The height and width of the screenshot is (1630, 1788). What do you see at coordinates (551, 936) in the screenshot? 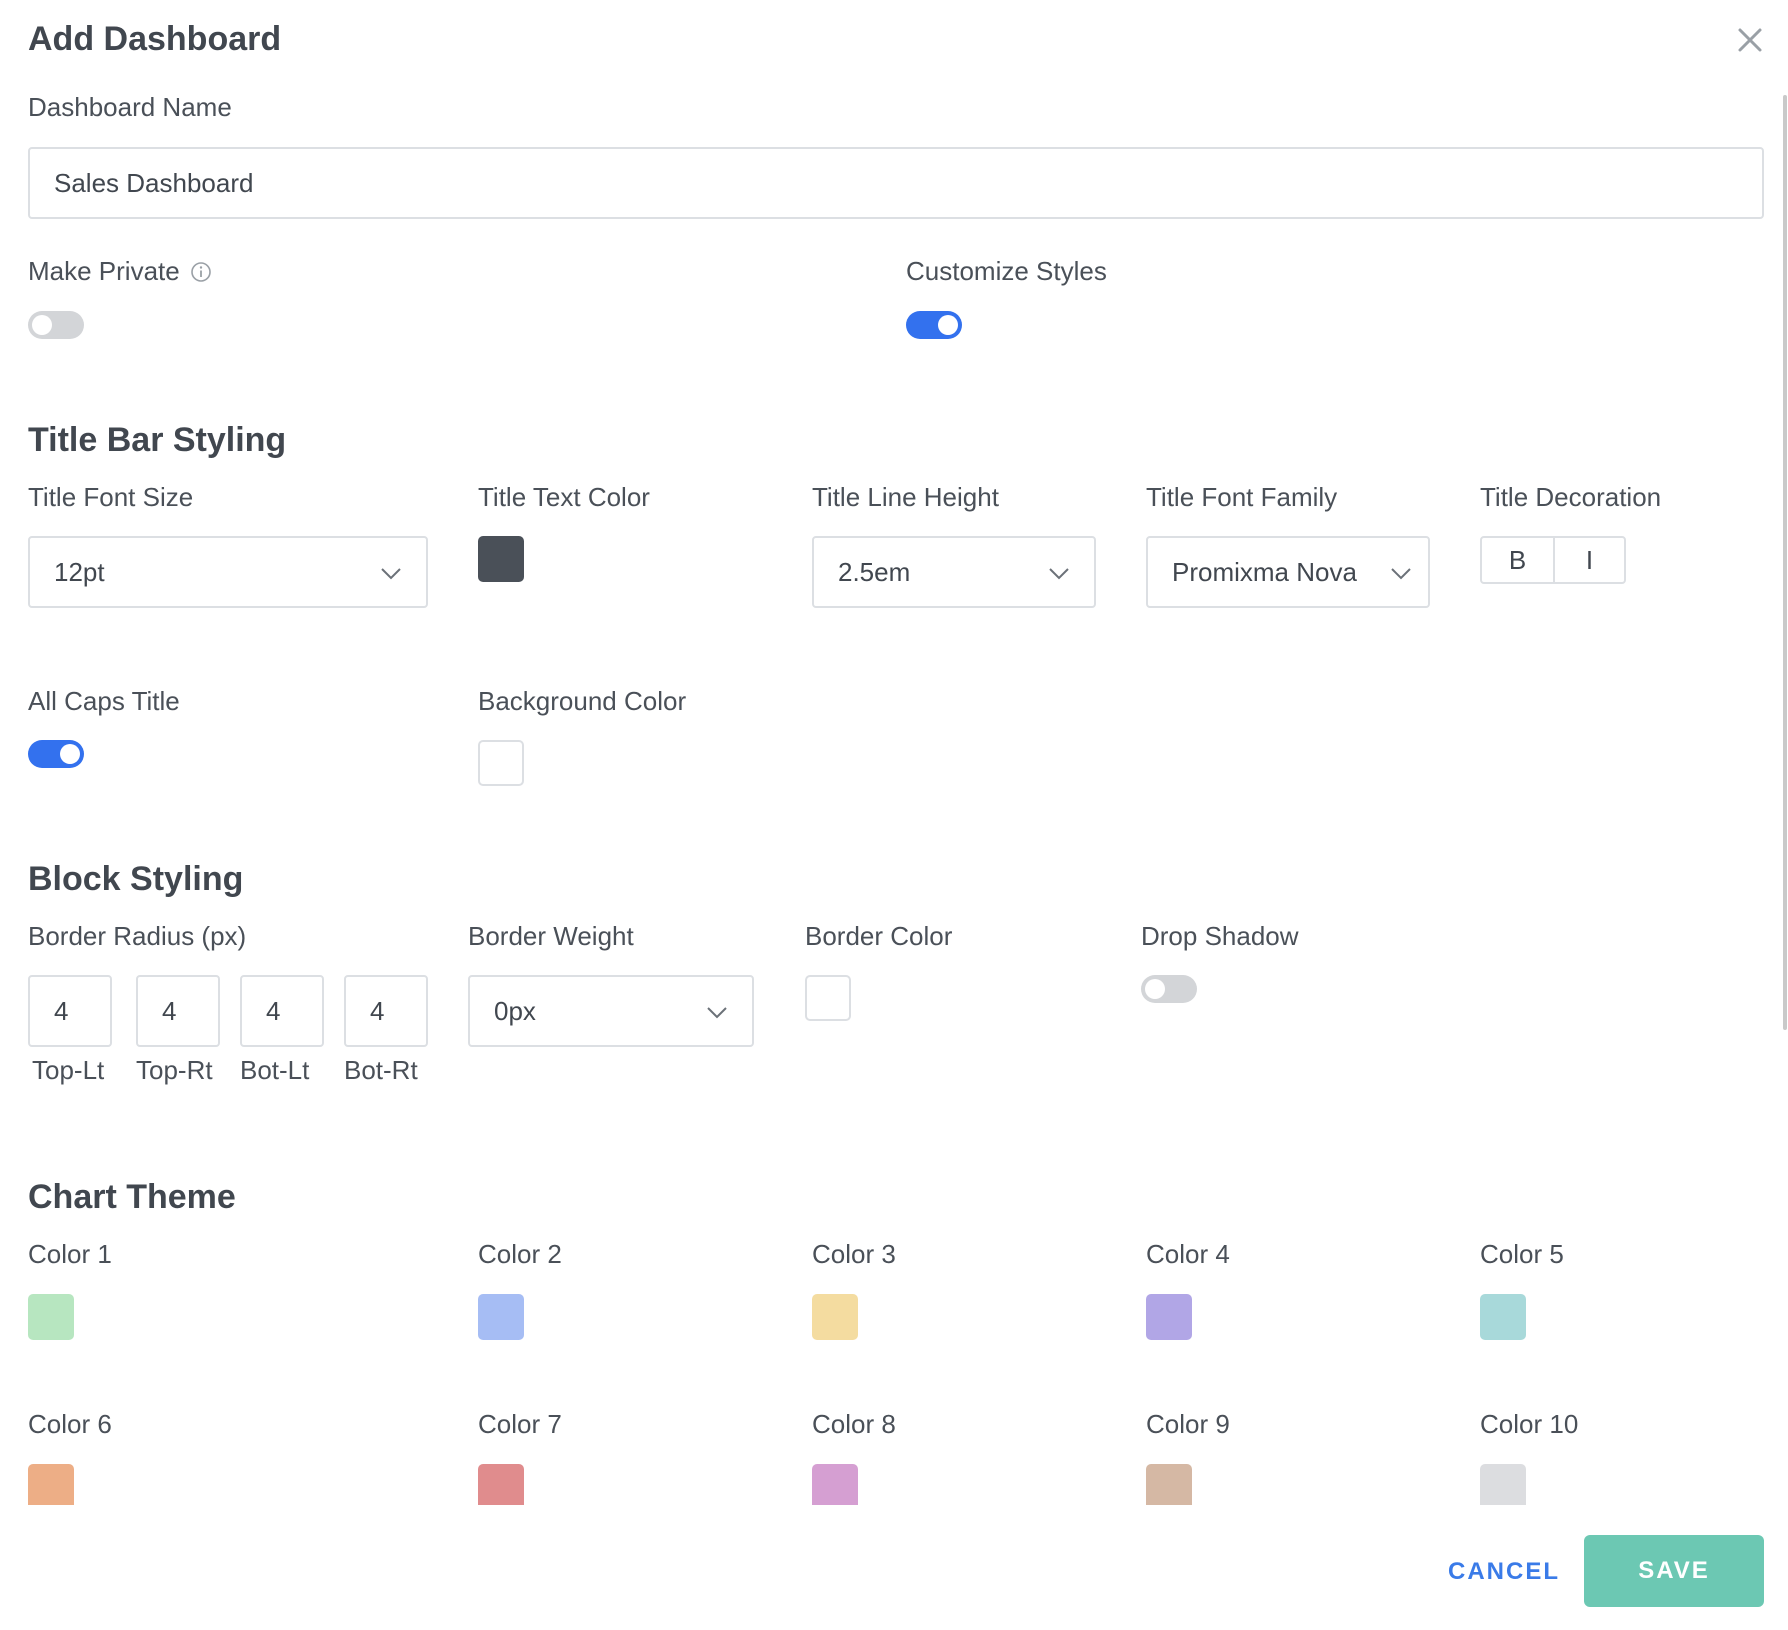
I see `border-weight-label: Border Weight` at bounding box center [551, 936].